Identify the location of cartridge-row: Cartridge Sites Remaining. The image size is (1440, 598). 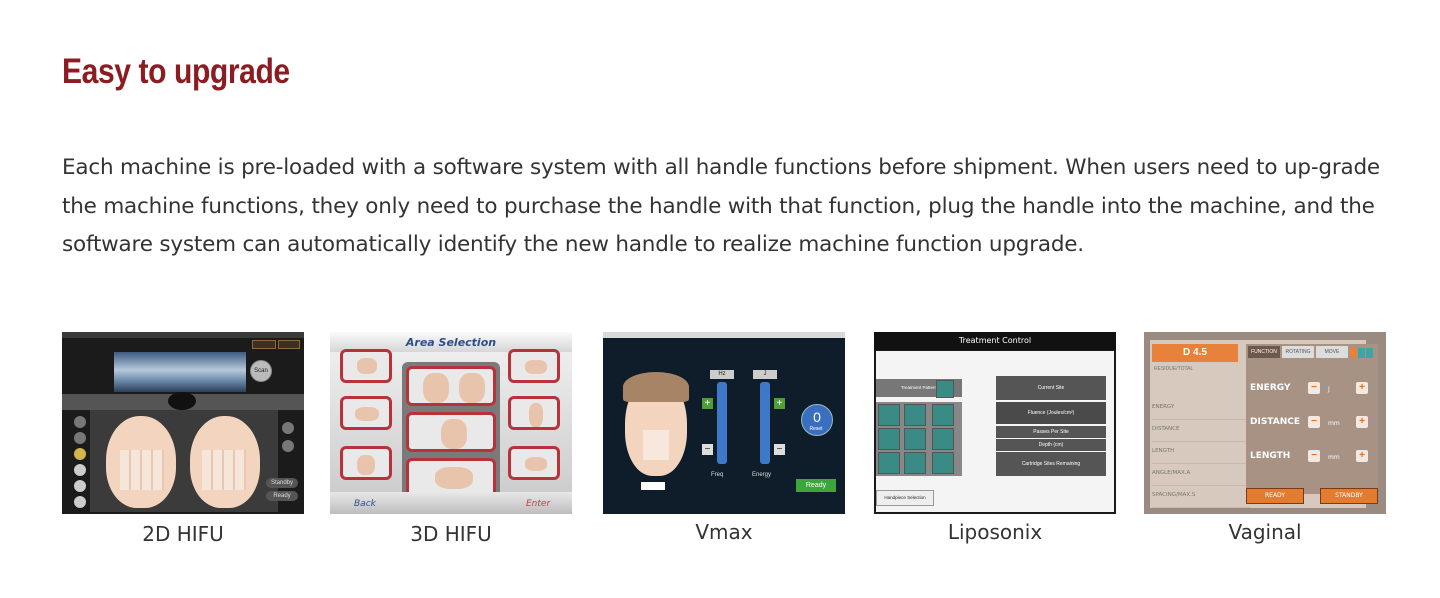
(1051, 464).